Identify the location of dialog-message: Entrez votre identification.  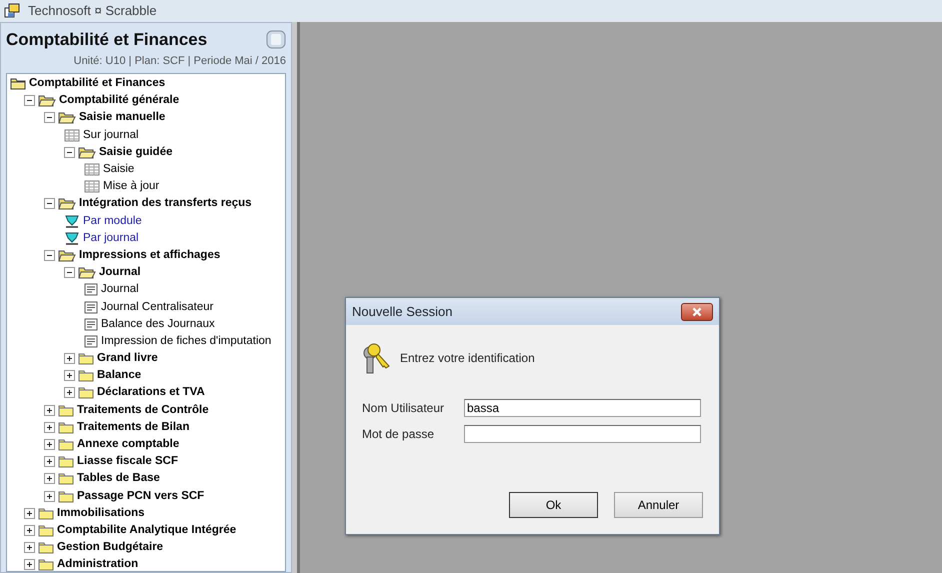
(467, 358).